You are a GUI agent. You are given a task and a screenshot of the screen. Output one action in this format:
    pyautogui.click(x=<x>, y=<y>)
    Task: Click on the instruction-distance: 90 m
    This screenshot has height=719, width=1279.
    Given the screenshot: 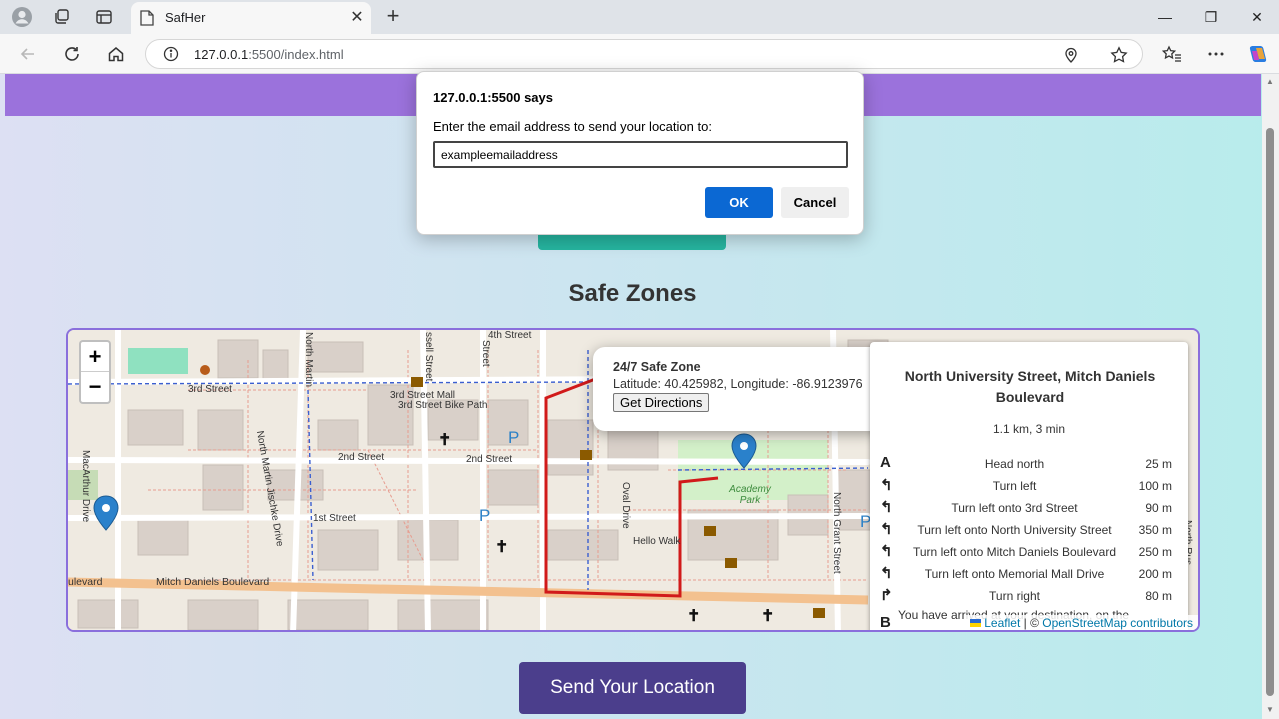 What is the action you would take?
    pyautogui.click(x=1158, y=508)
    